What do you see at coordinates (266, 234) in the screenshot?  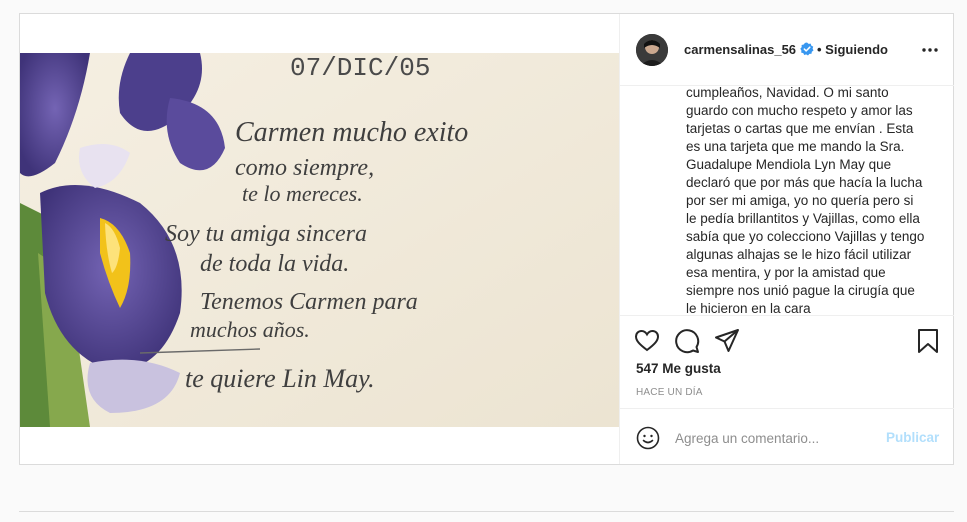 I see `card-line-4: Soy tu amiga sincera` at bounding box center [266, 234].